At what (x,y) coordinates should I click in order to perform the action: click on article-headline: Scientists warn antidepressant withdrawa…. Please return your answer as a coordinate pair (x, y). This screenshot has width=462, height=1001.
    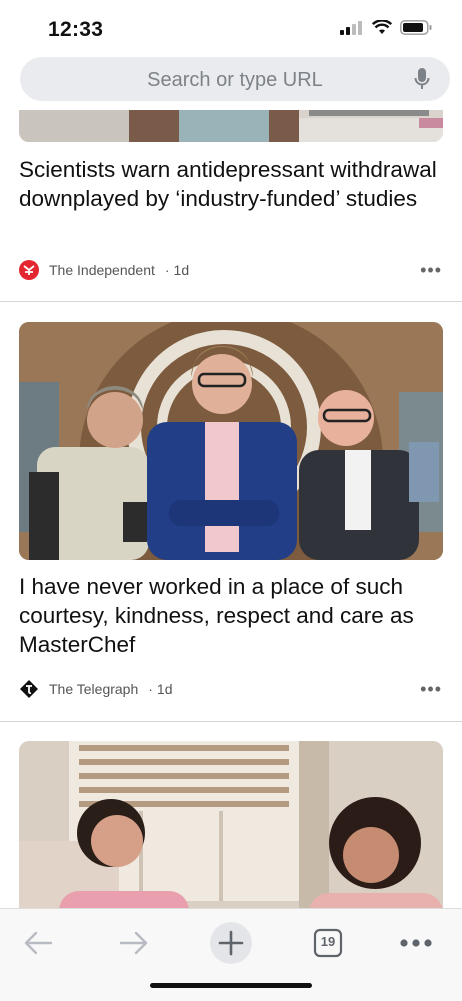
    Looking at the image, I should click on (229, 184).